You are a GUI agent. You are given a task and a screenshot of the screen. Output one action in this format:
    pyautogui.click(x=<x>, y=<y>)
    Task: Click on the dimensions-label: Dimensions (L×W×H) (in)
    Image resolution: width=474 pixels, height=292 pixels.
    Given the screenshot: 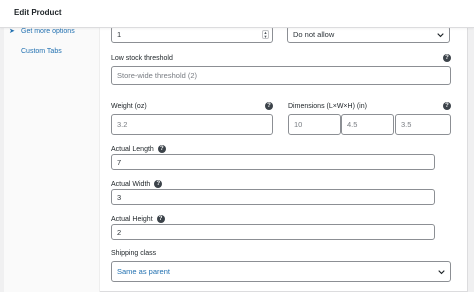 What is the action you would take?
    pyautogui.click(x=327, y=106)
    